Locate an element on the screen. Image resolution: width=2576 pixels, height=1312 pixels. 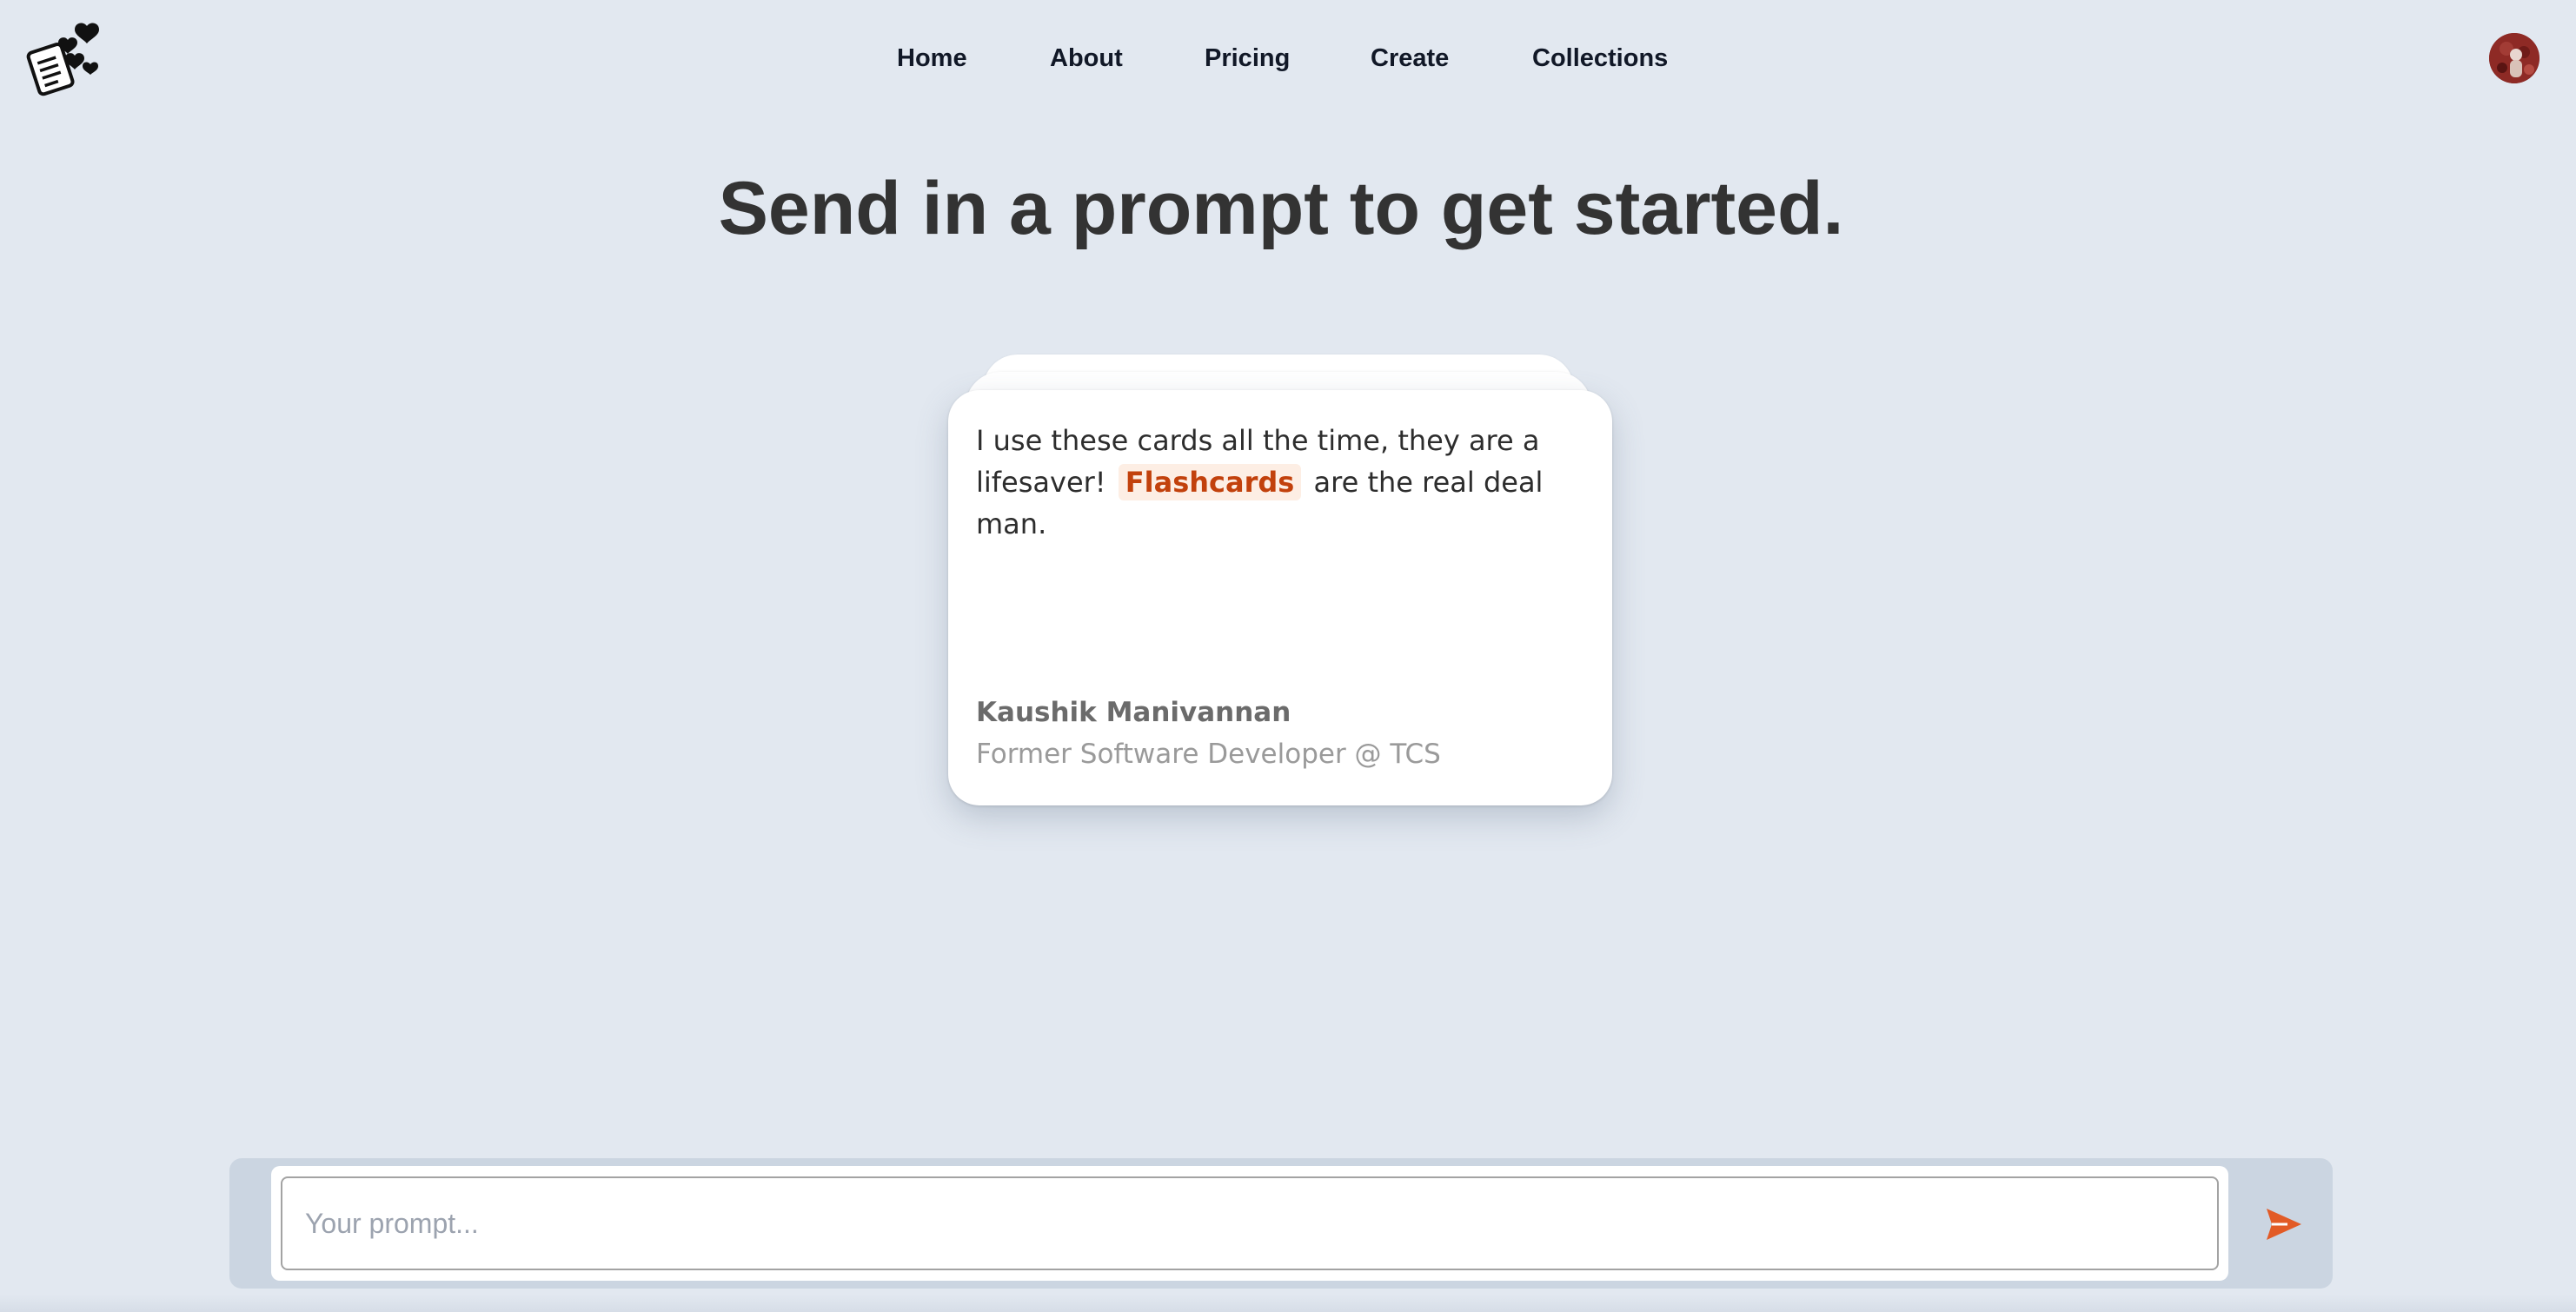
nav-pricing: Pricing is located at coordinates (1247, 58).